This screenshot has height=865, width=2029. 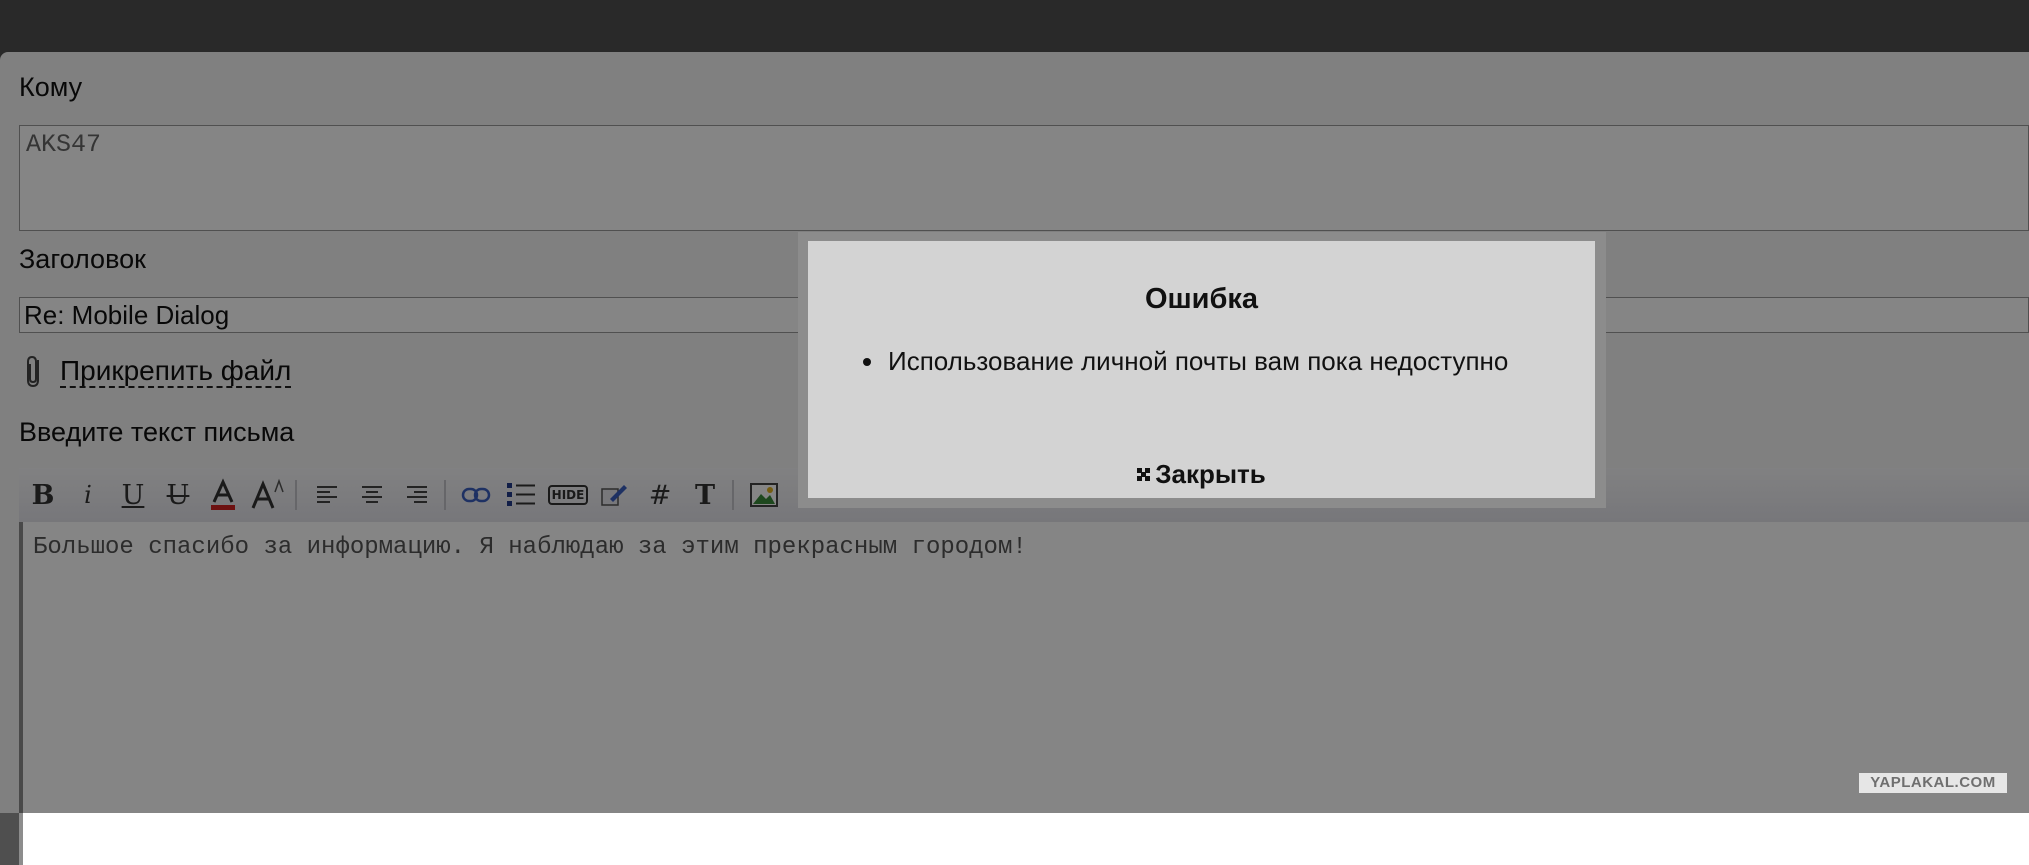 What do you see at coordinates (1201, 299) in the screenshot?
I see `dialog-title: Ошибка` at bounding box center [1201, 299].